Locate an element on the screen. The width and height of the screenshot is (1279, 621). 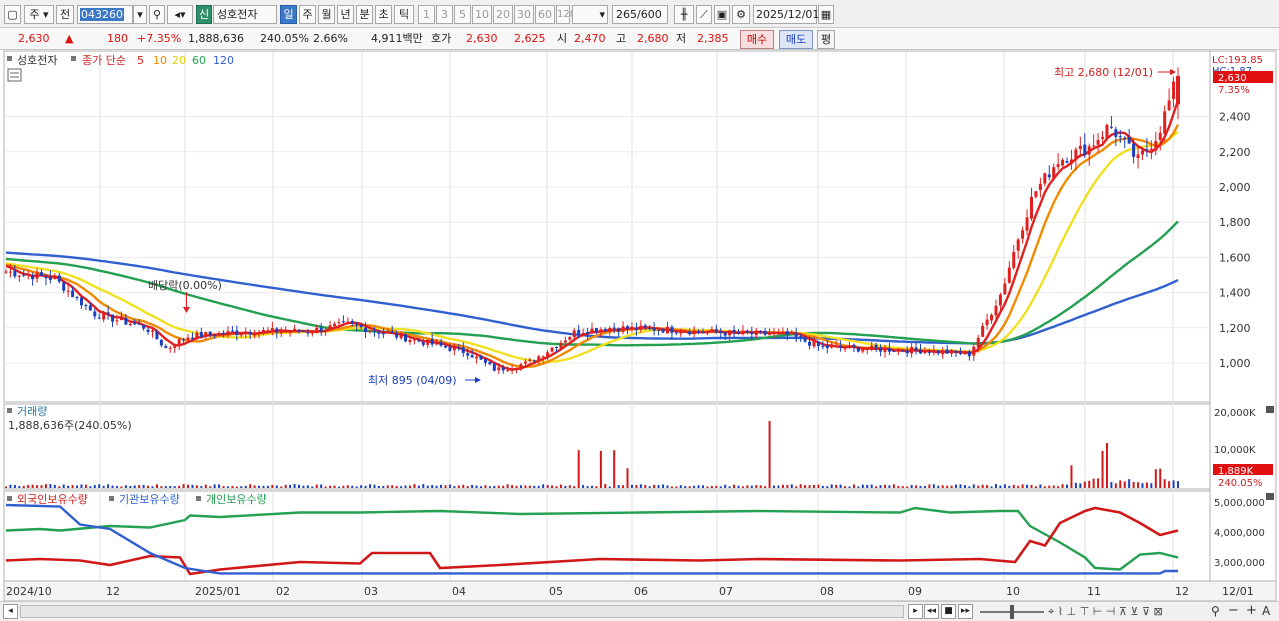
rewind-icon: ◂◂ is located at coordinates (931, 611).